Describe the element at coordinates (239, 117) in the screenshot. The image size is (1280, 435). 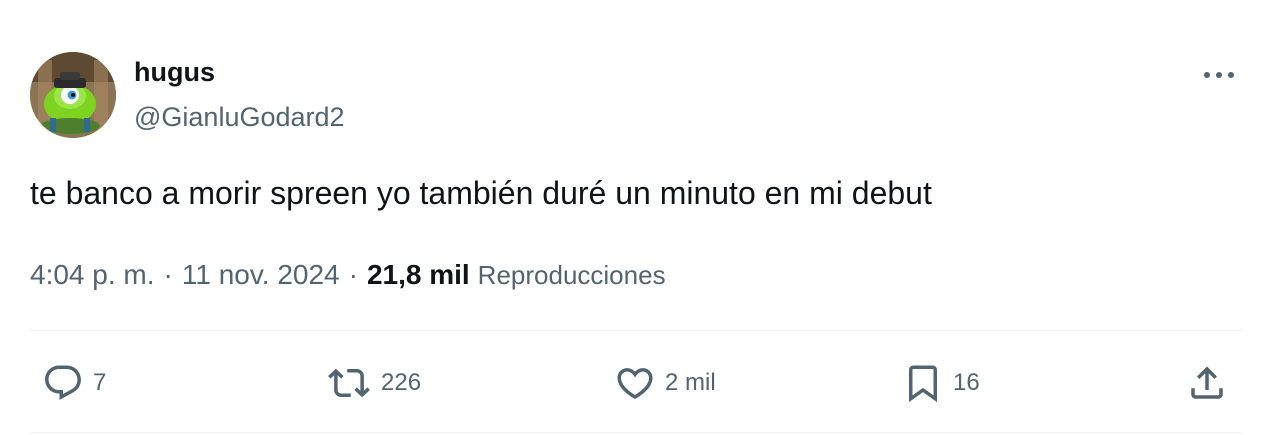
I see `author-handle: @GianluGodard2` at that location.